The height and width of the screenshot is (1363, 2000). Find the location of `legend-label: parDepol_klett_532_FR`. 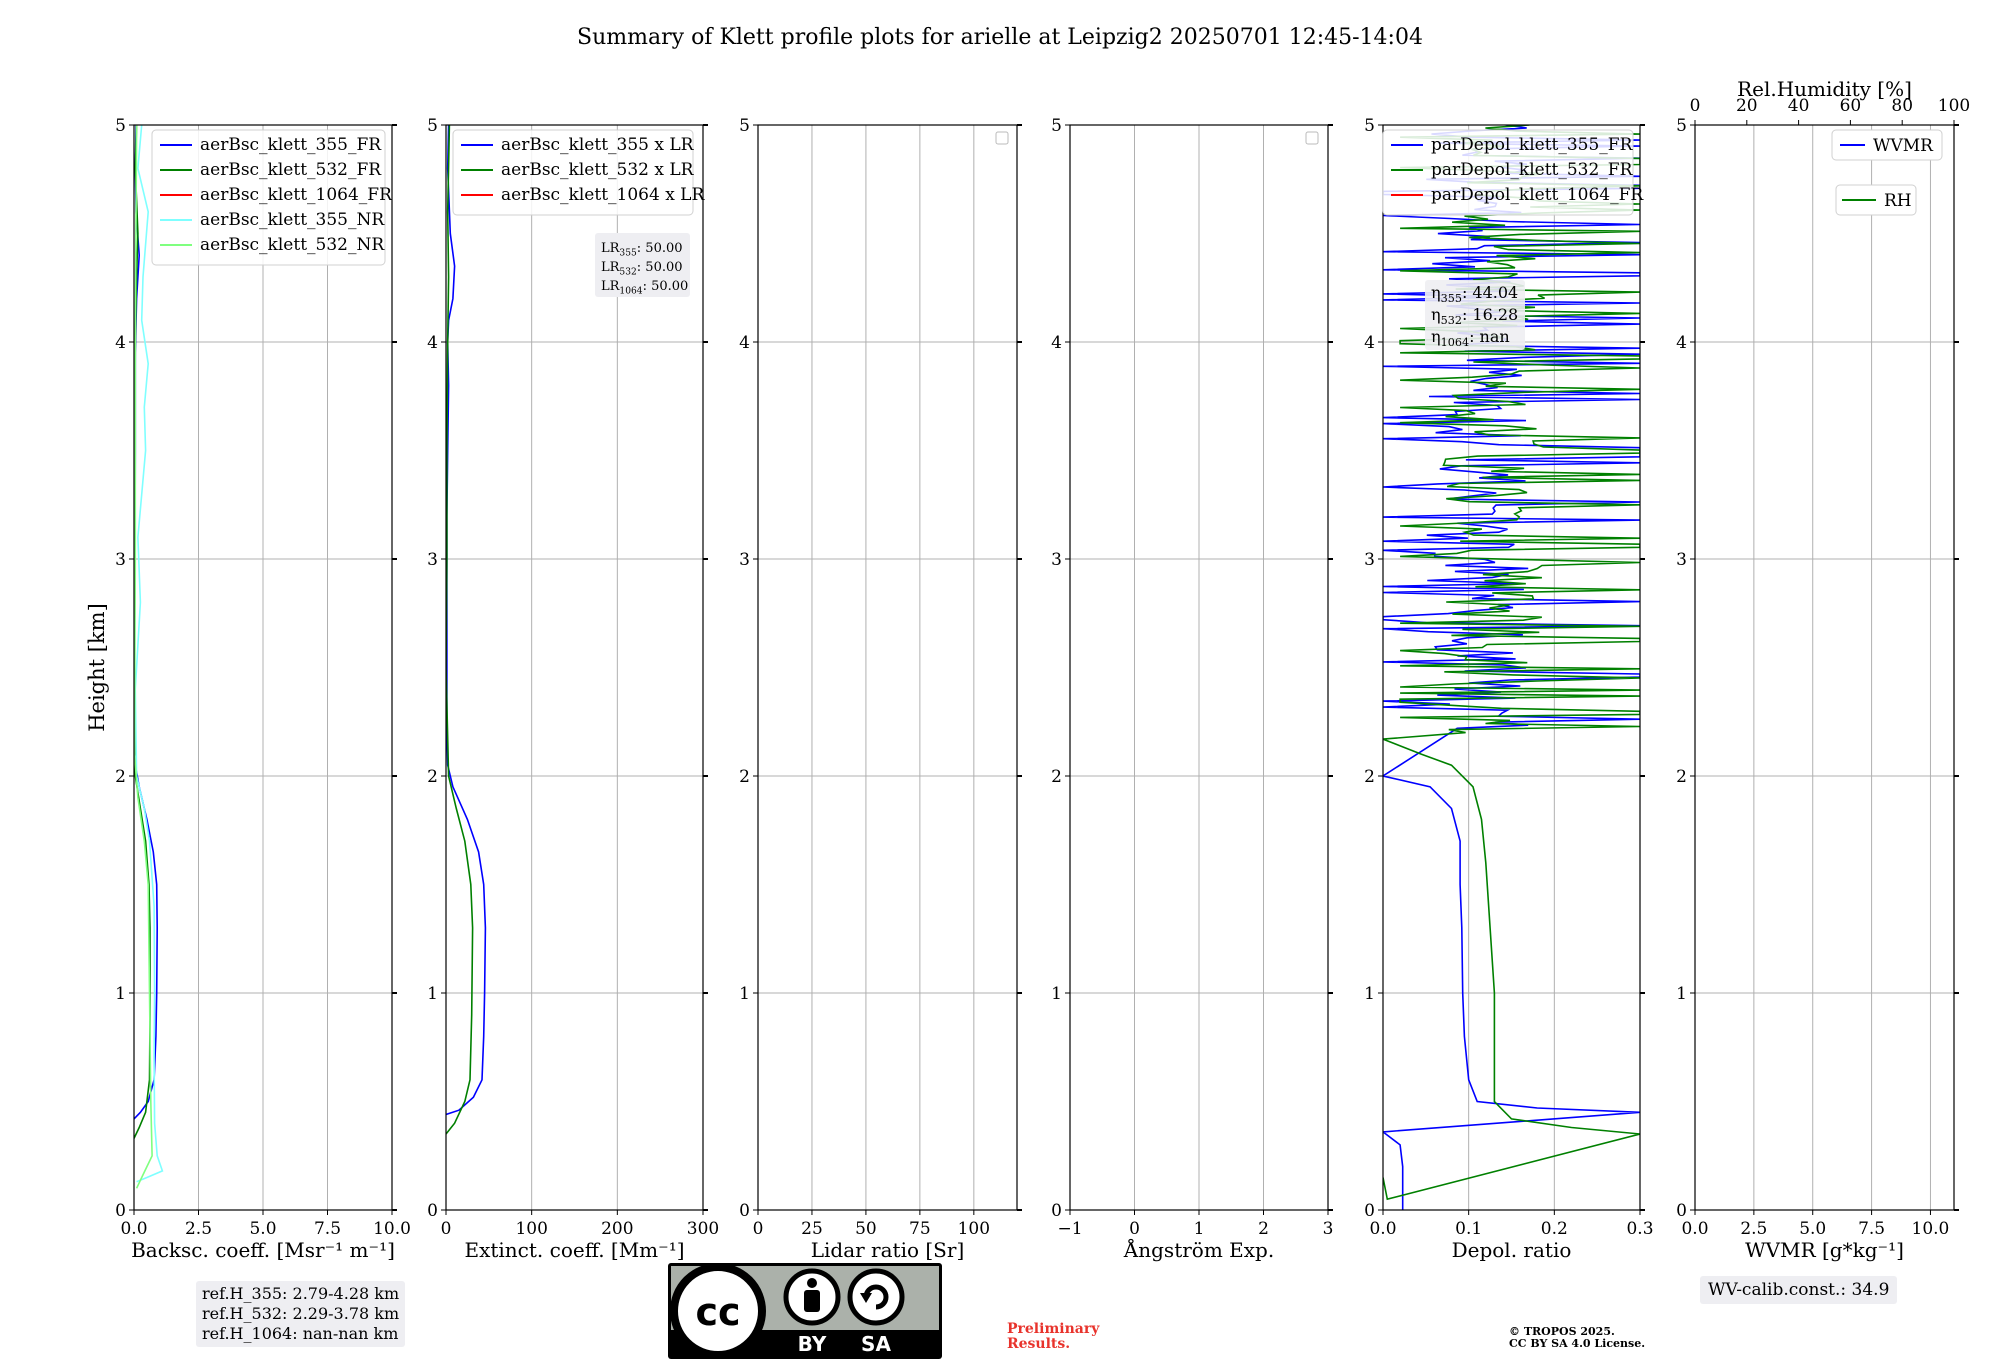

legend-label: parDepol_klett_532_FR is located at coordinates (1532, 170).